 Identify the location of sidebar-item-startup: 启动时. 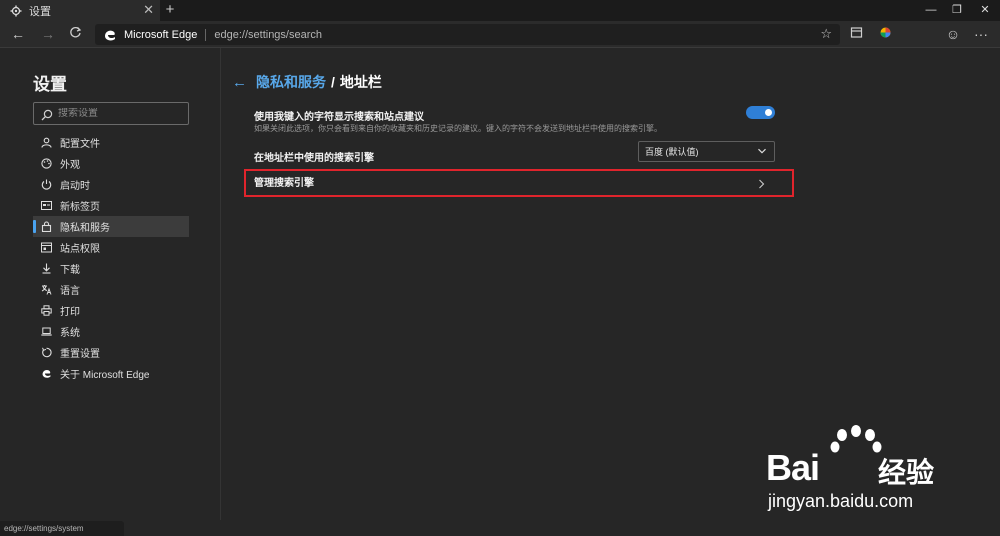
(111, 184).